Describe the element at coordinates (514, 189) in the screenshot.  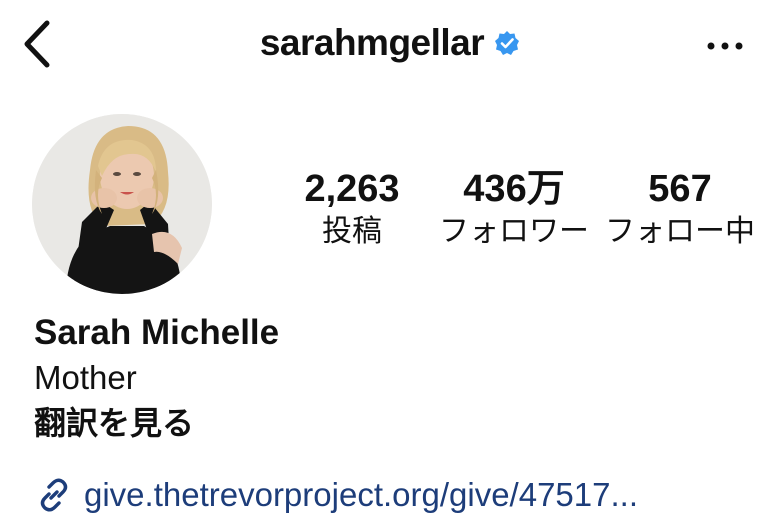
I see `followers-count: 436万` at that location.